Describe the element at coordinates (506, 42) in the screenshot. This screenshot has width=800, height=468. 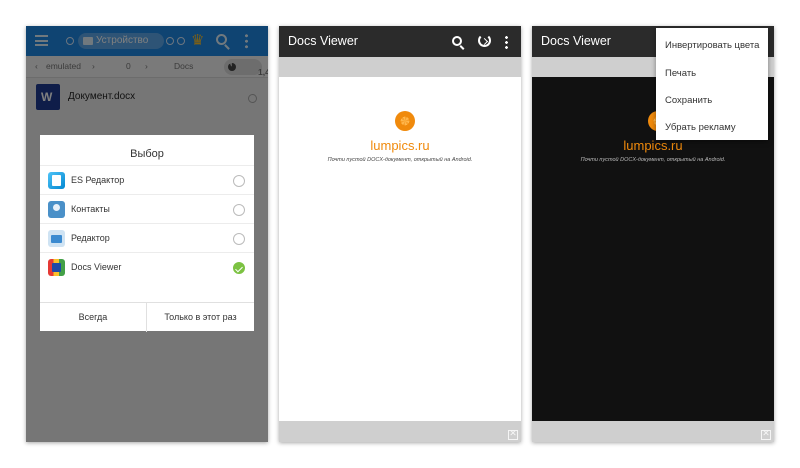
I see `more-vert-icon` at that location.